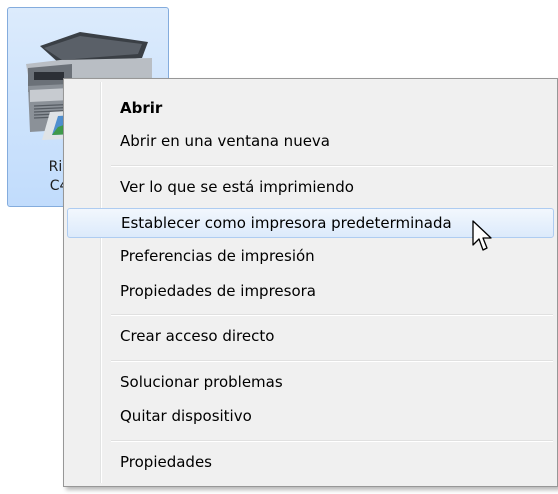  What do you see at coordinates (310, 337) in the screenshot?
I see `menu-item-create-shortcut: Crear acceso directo` at bounding box center [310, 337].